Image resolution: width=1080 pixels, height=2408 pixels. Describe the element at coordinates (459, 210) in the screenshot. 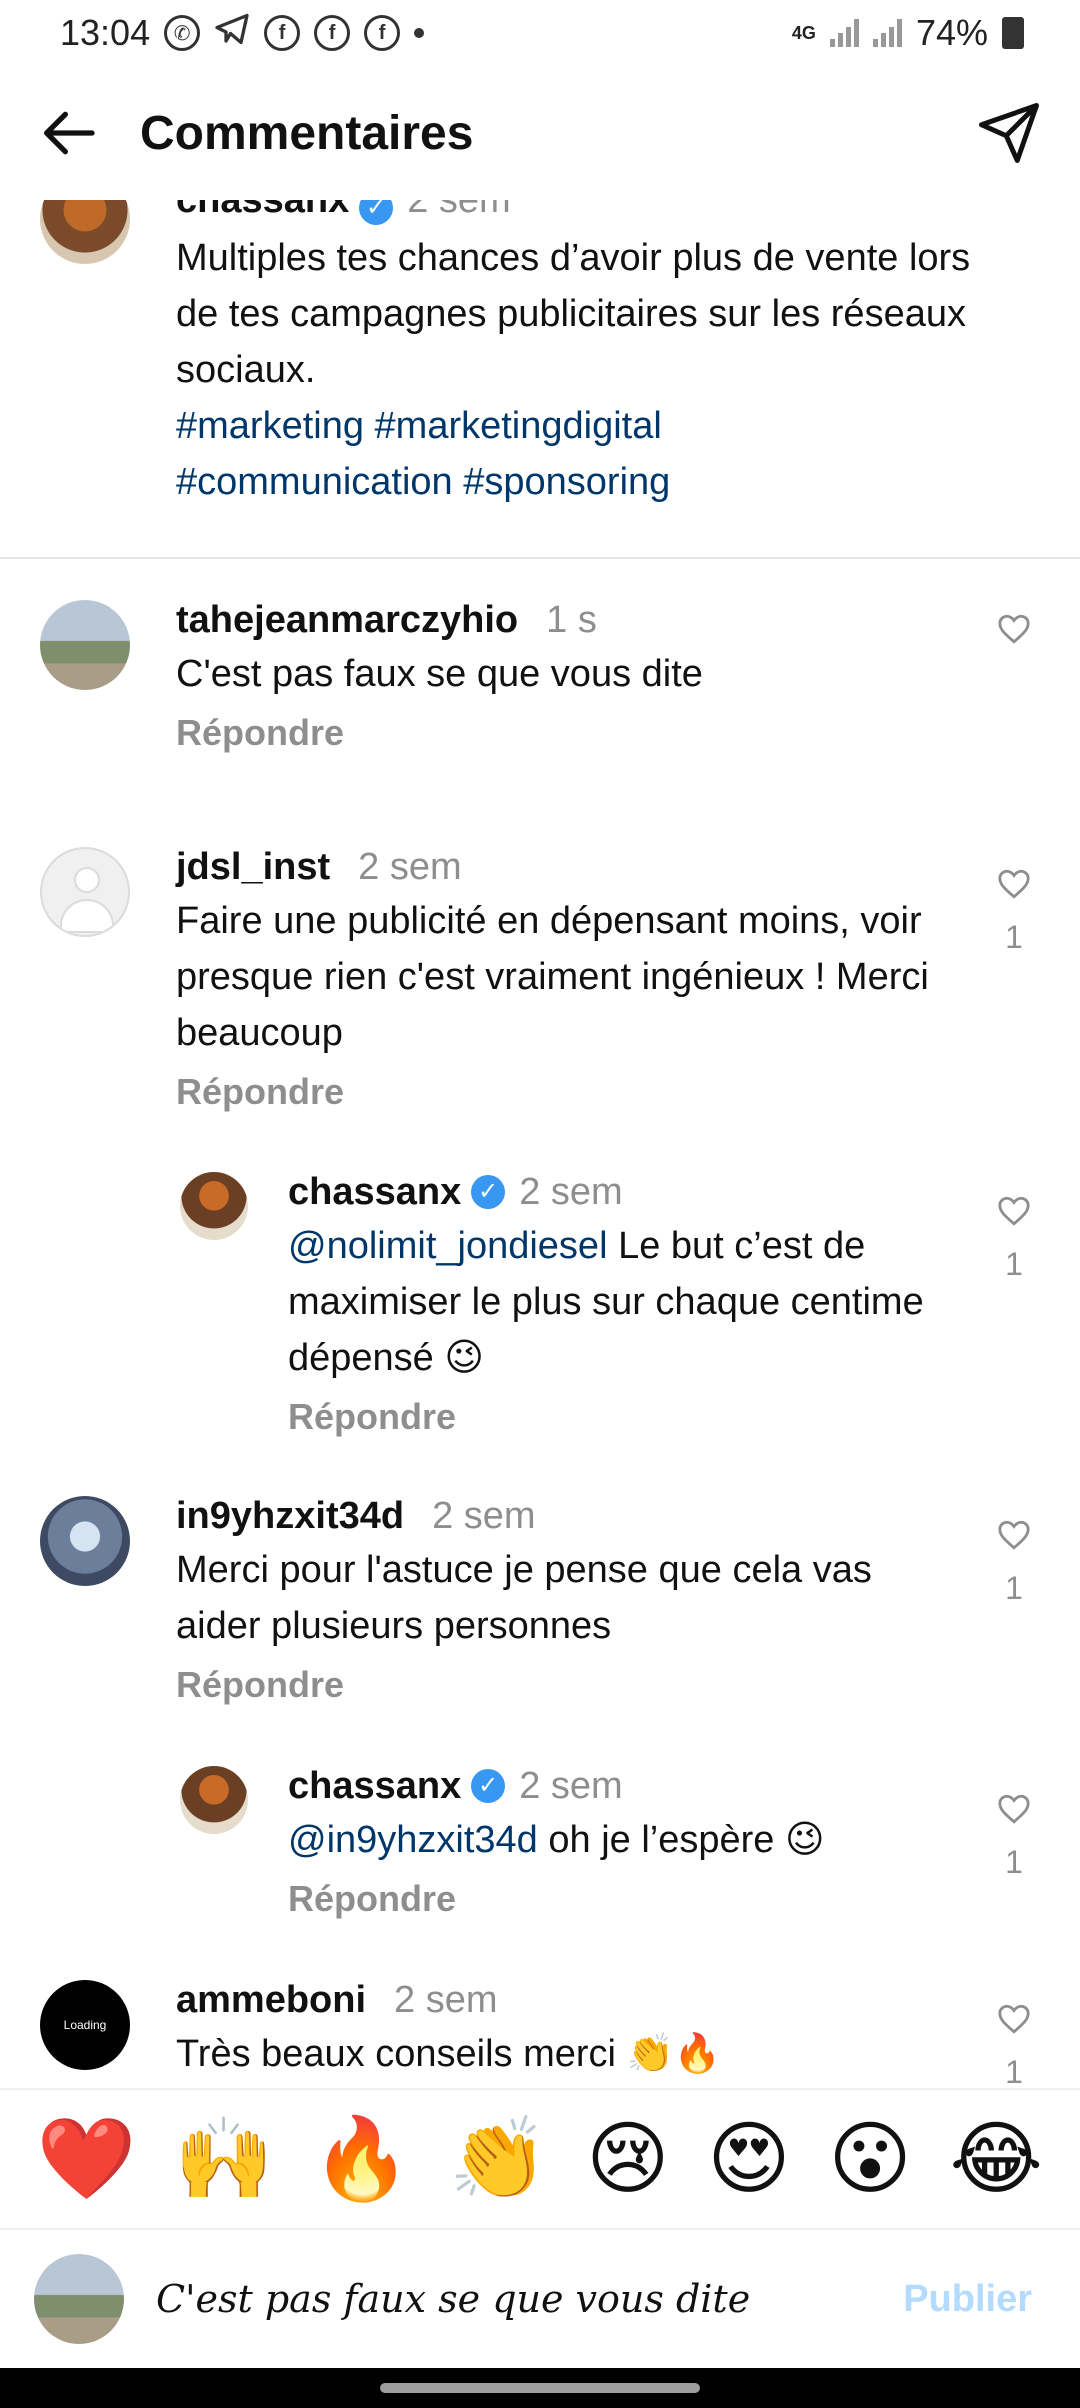

I see `caption-age: 2 sem` at that location.